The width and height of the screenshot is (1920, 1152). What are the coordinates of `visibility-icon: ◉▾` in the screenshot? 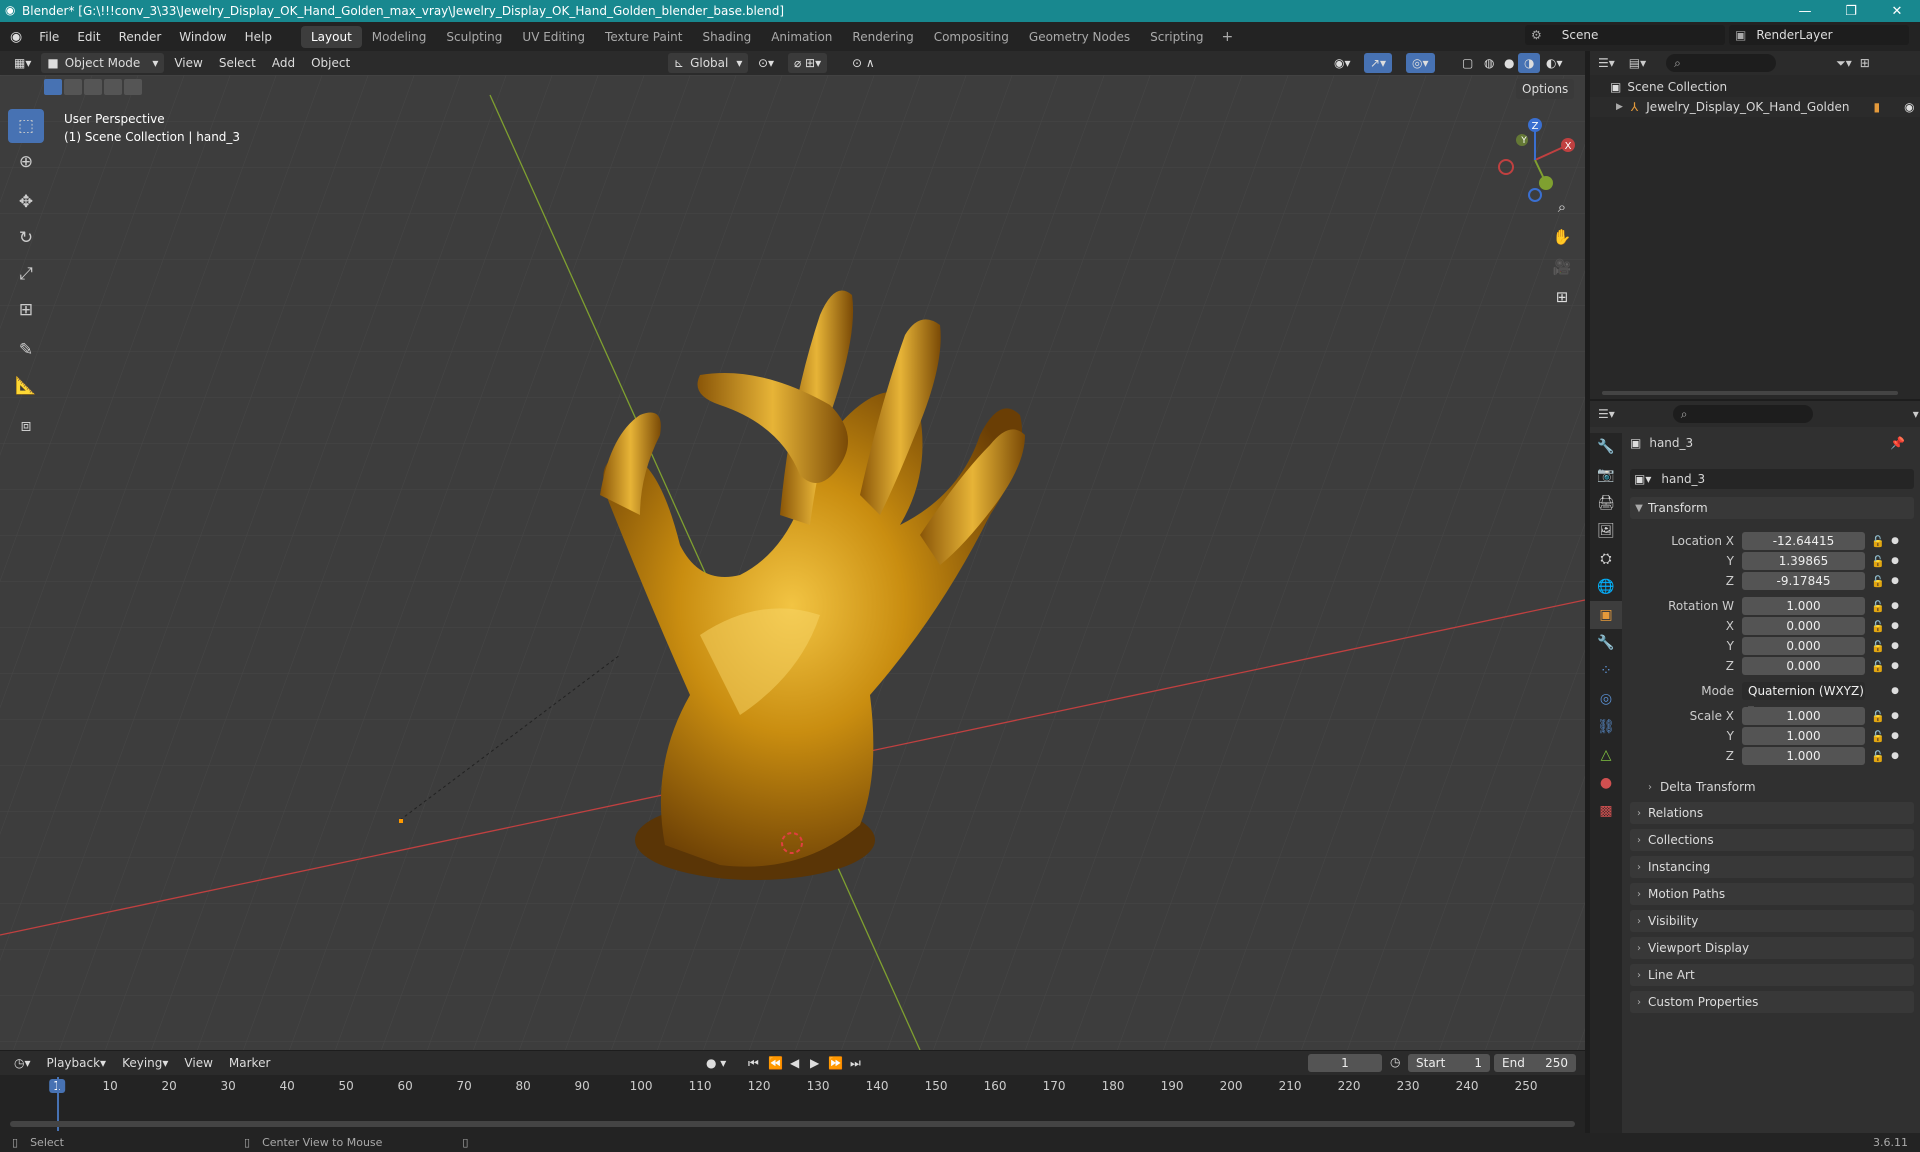 It's located at (1342, 63).